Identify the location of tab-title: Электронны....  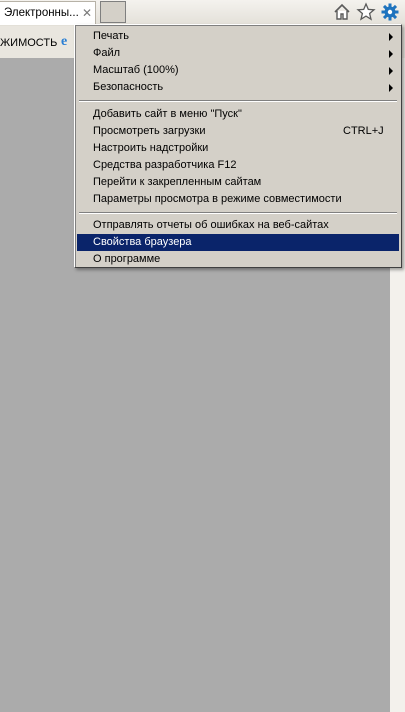
(41, 13).